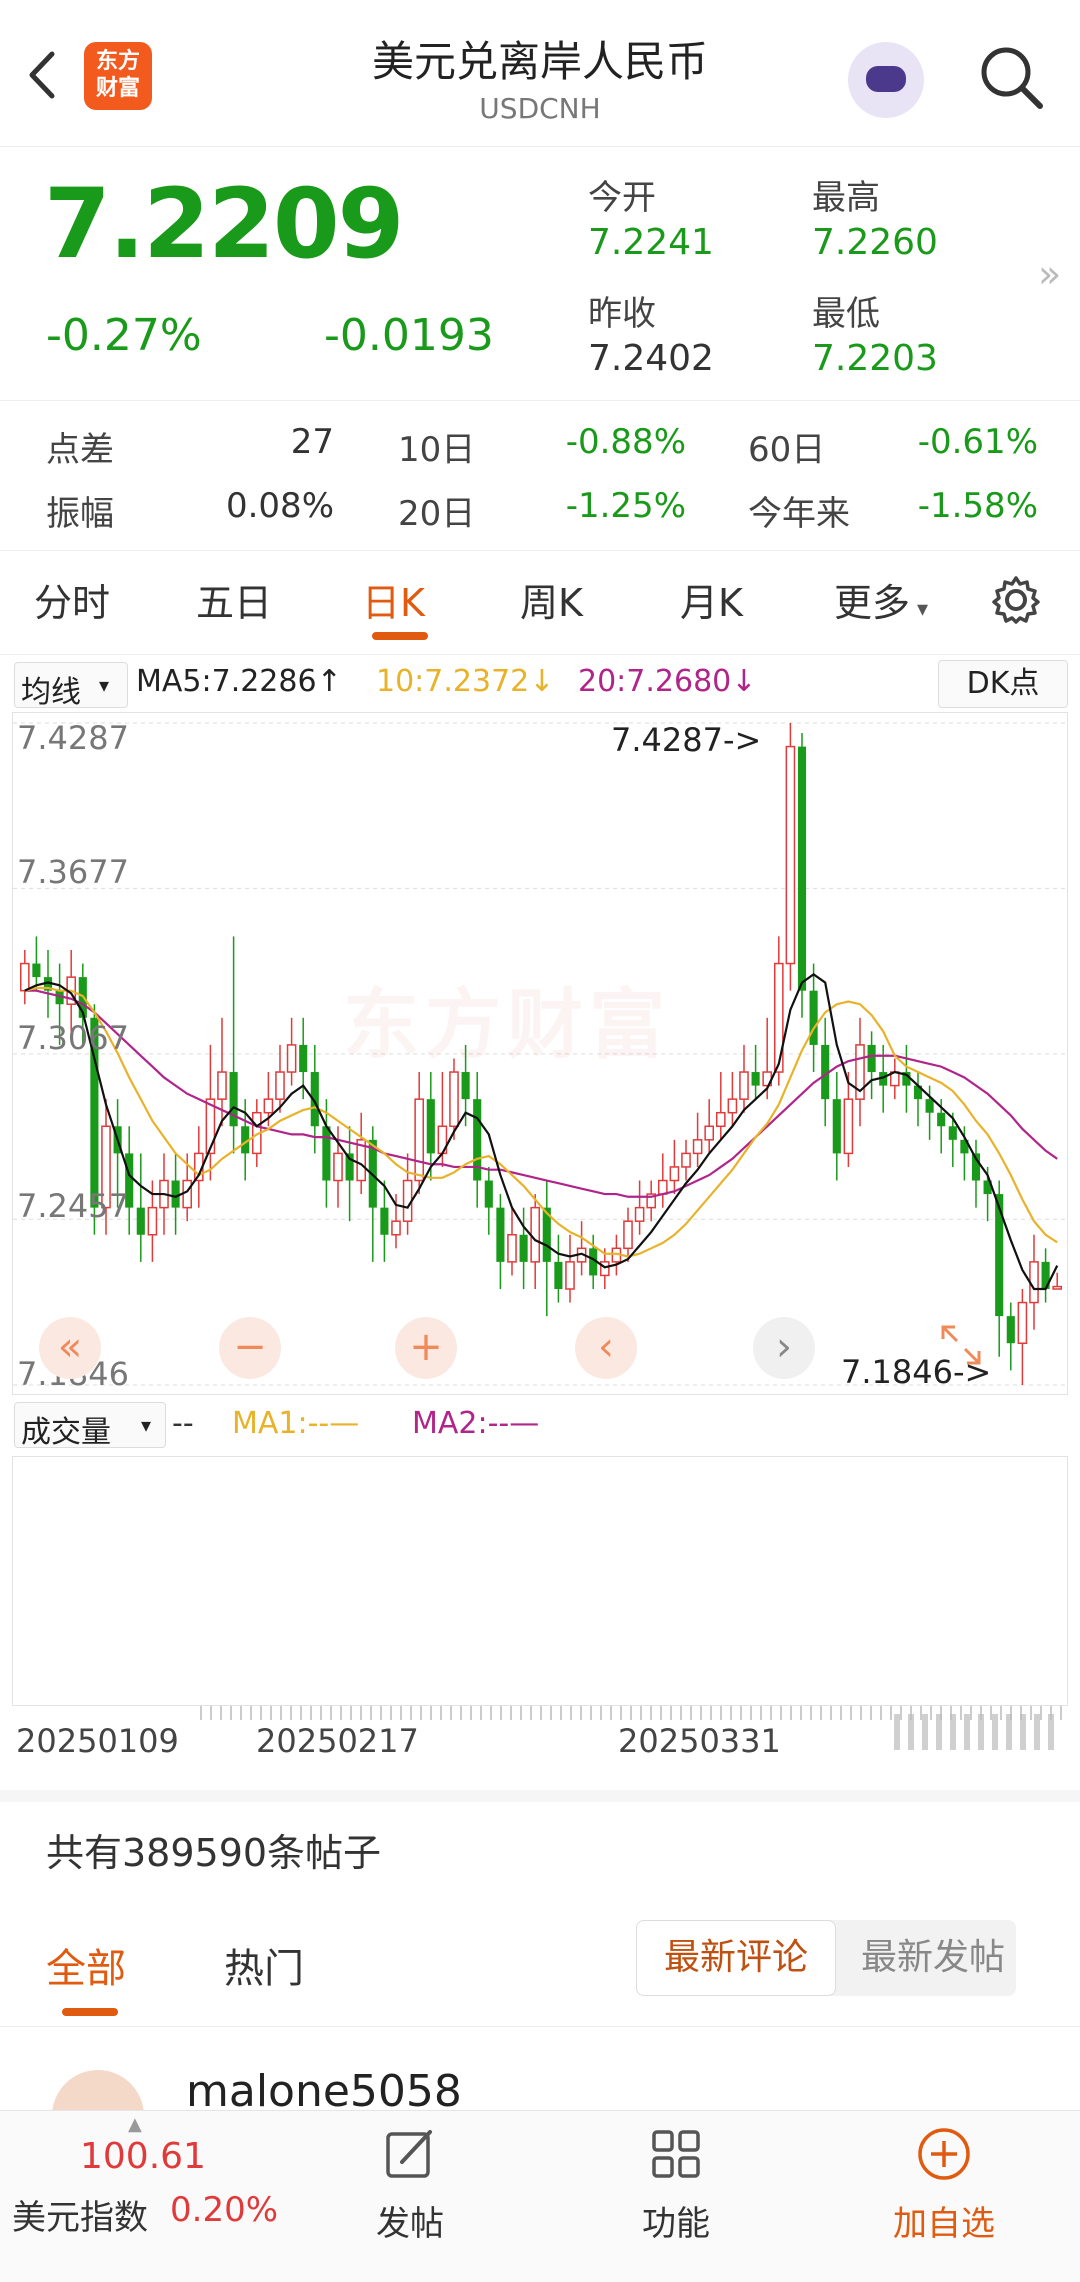 This screenshot has width=1080, height=2282. I want to click on tab-daily-k: 日K, so click(393, 599).